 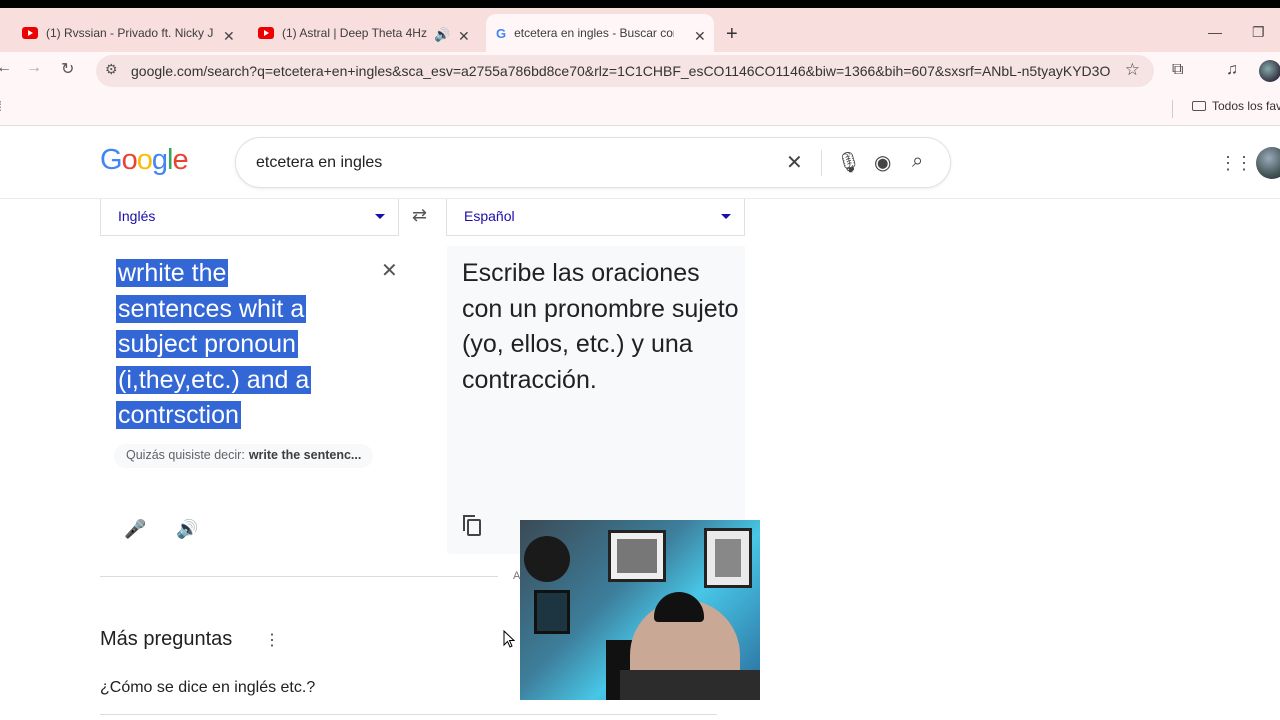 What do you see at coordinates (178, 415) in the screenshot?
I see `source-line: contrsction` at bounding box center [178, 415].